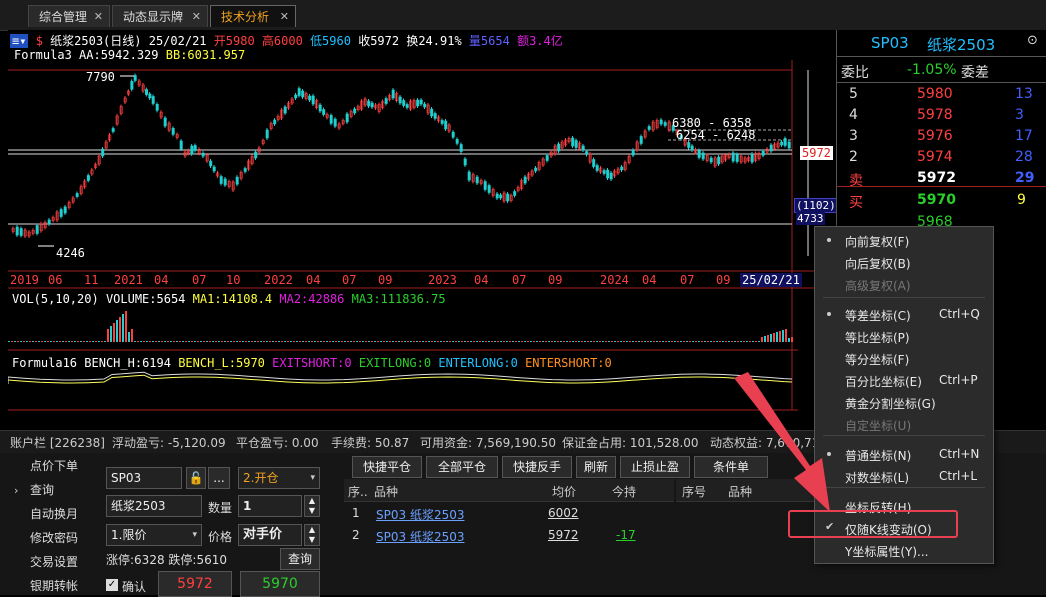 The height and width of the screenshot is (597, 1046). What do you see at coordinates (42, 489) in the screenshot?
I see `nav-item: 查询` at bounding box center [42, 489].